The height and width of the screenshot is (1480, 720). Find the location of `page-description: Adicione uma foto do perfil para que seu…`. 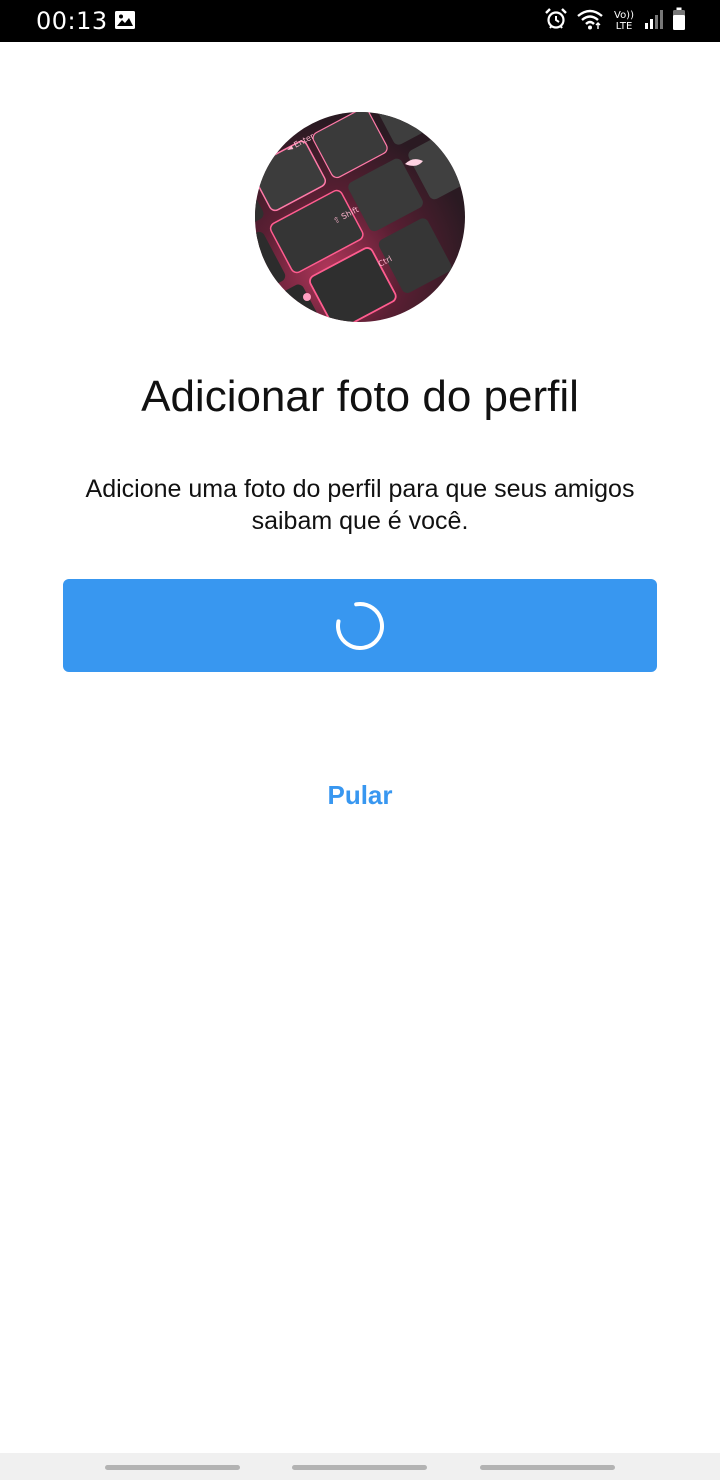

page-description: Adicione uma foto do perfil para que seu… is located at coordinates (360, 505).